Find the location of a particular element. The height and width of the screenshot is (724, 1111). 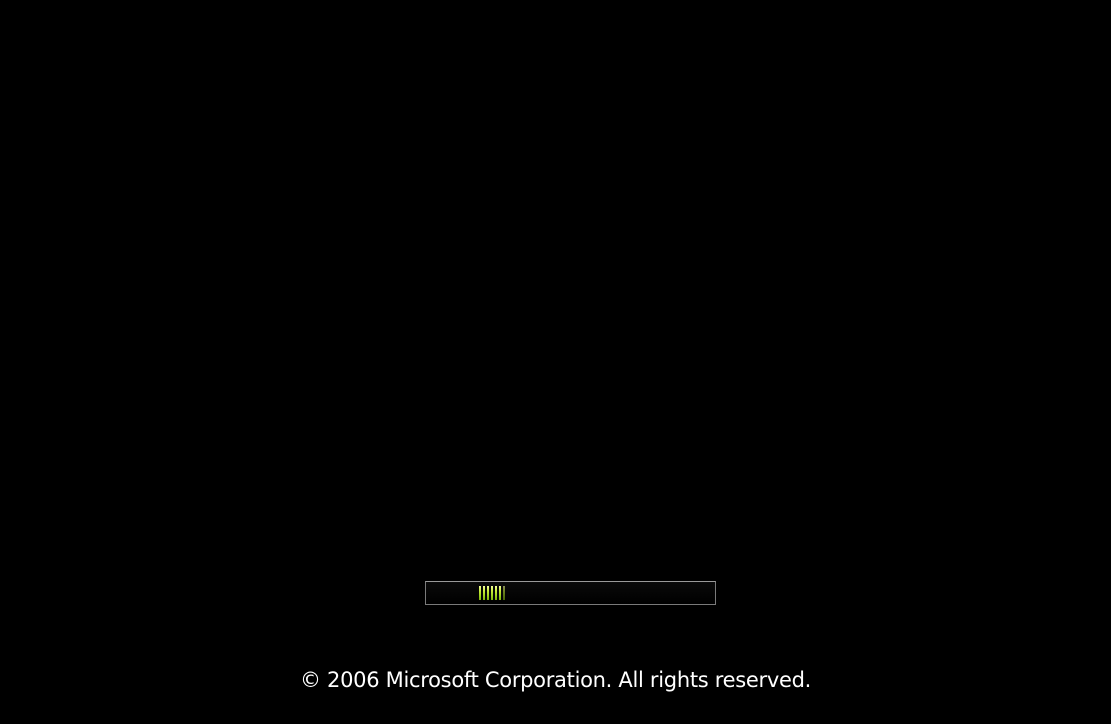

progress-indicator is located at coordinates (492, 593).